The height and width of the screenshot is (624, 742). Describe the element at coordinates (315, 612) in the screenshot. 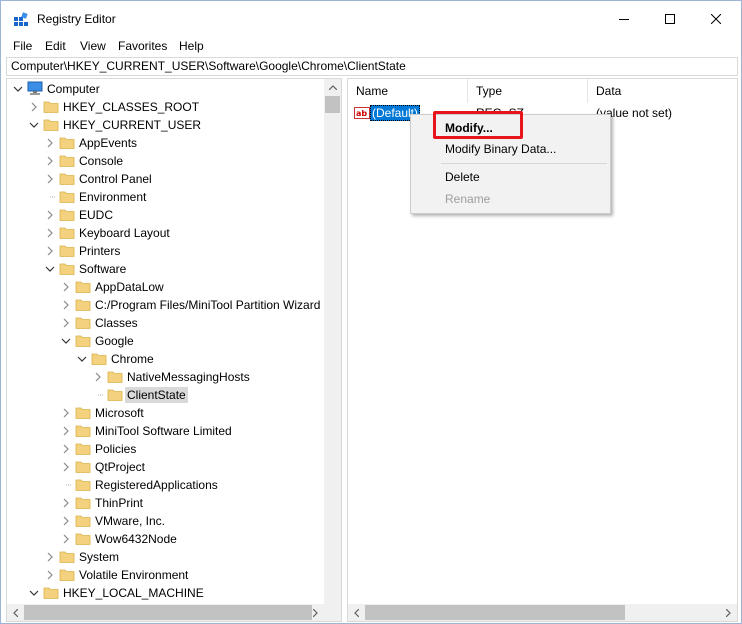

I see `scroll-right-arrow` at that location.